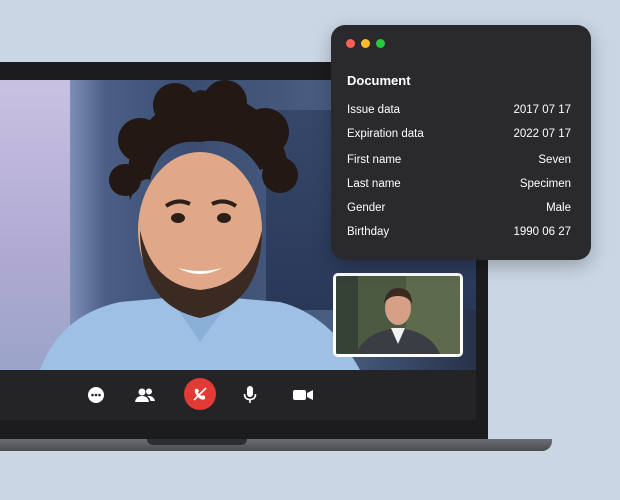 The height and width of the screenshot is (500, 620). Describe the element at coordinates (374, 110) in the screenshot. I see `field-label: Issue data` at that location.